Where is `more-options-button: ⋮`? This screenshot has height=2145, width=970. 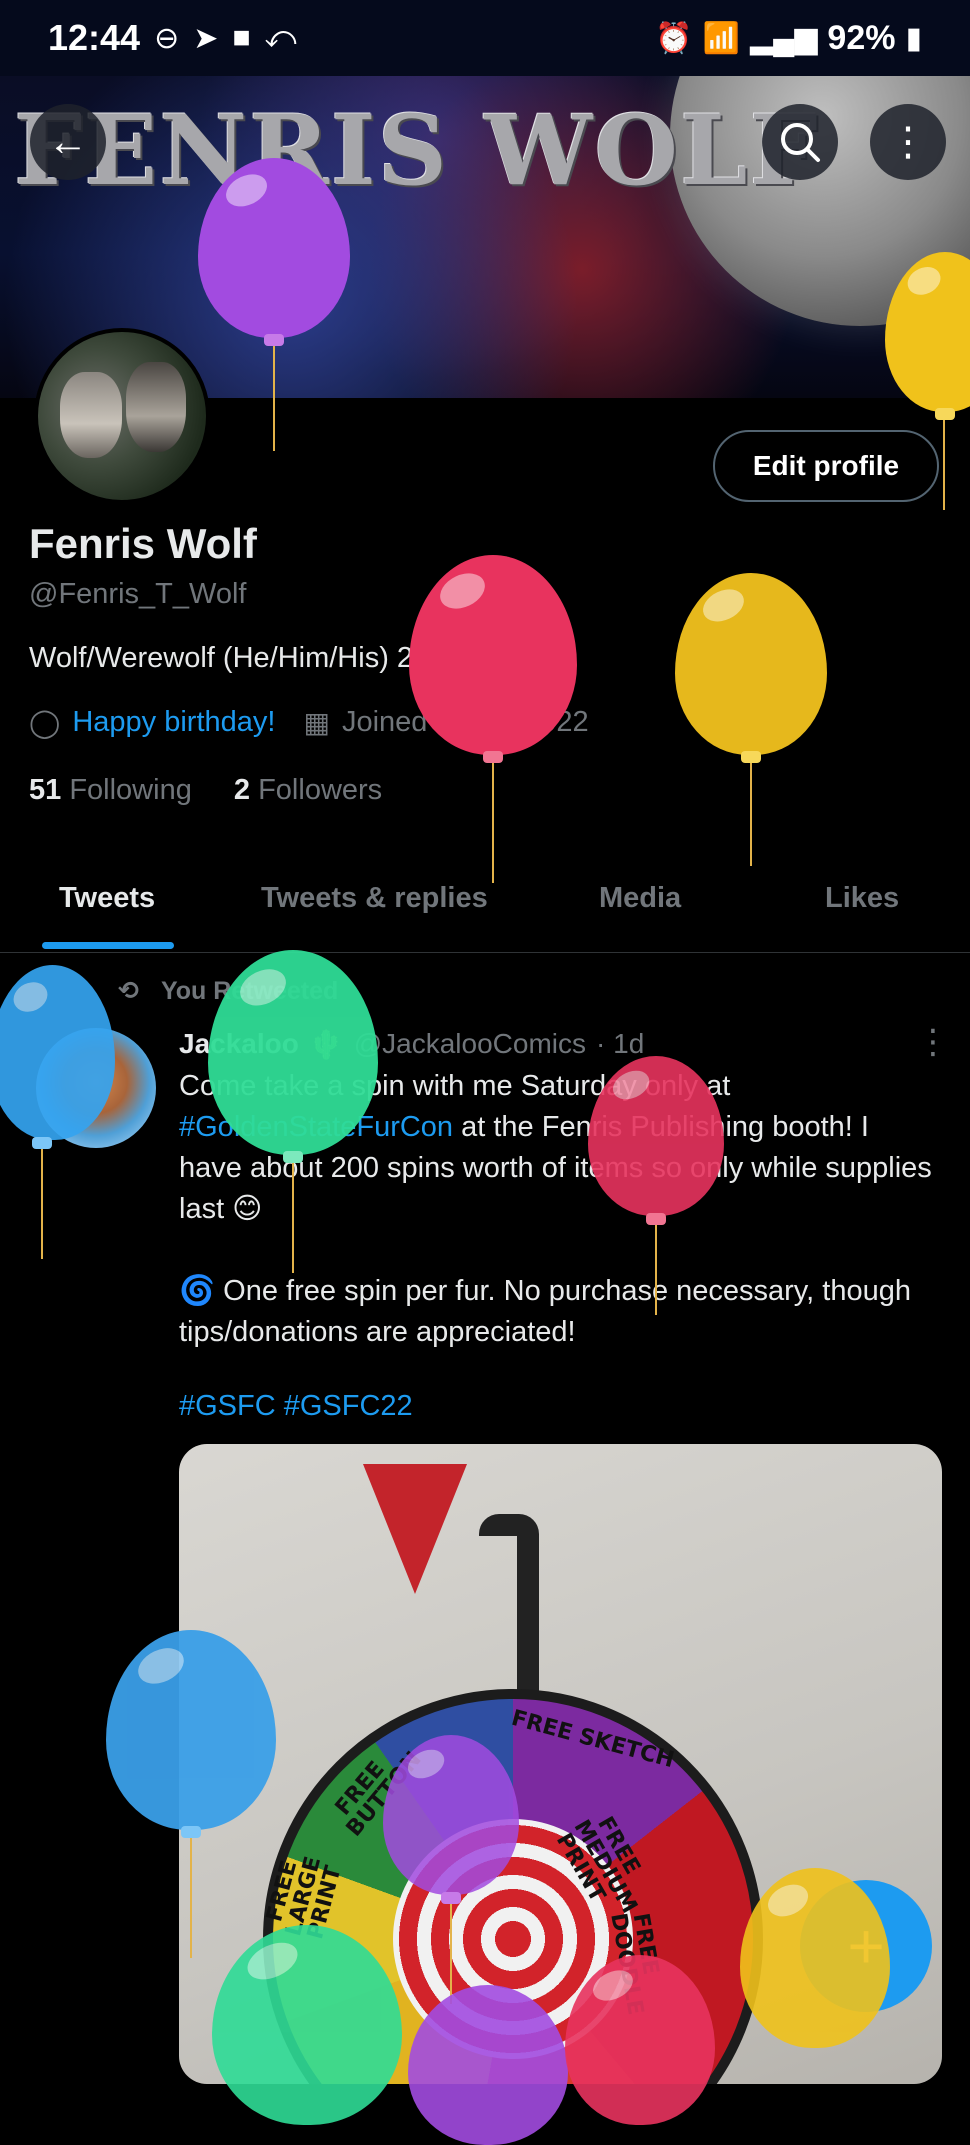 more-options-button: ⋮ is located at coordinates (908, 142).